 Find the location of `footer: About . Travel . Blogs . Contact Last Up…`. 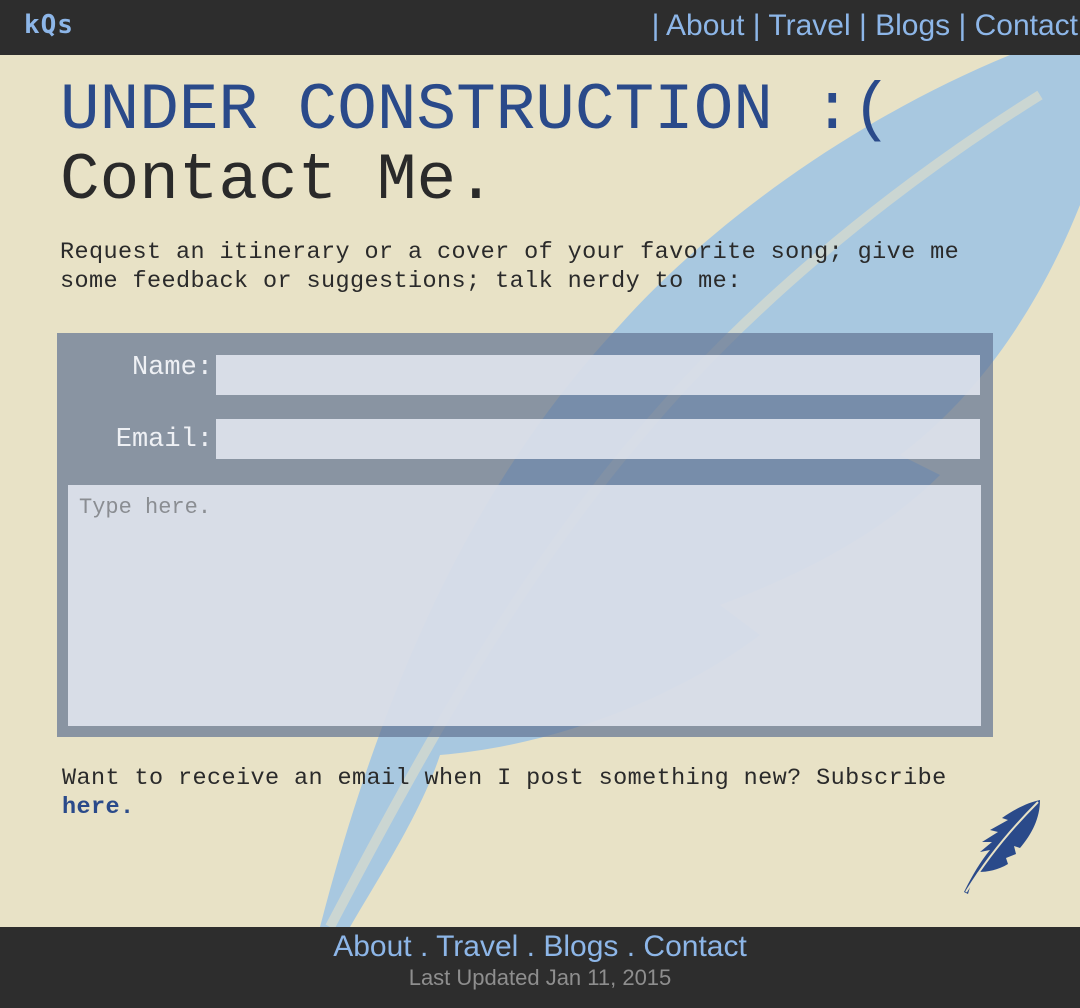

footer: About . Travel . Blogs . Contact Last Up… is located at coordinates (540, 967).